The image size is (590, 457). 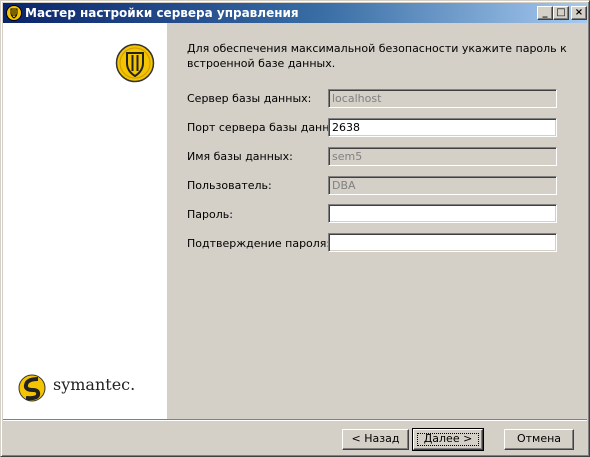 I want to click on password-confirm-field, so click(x=442, y=242).